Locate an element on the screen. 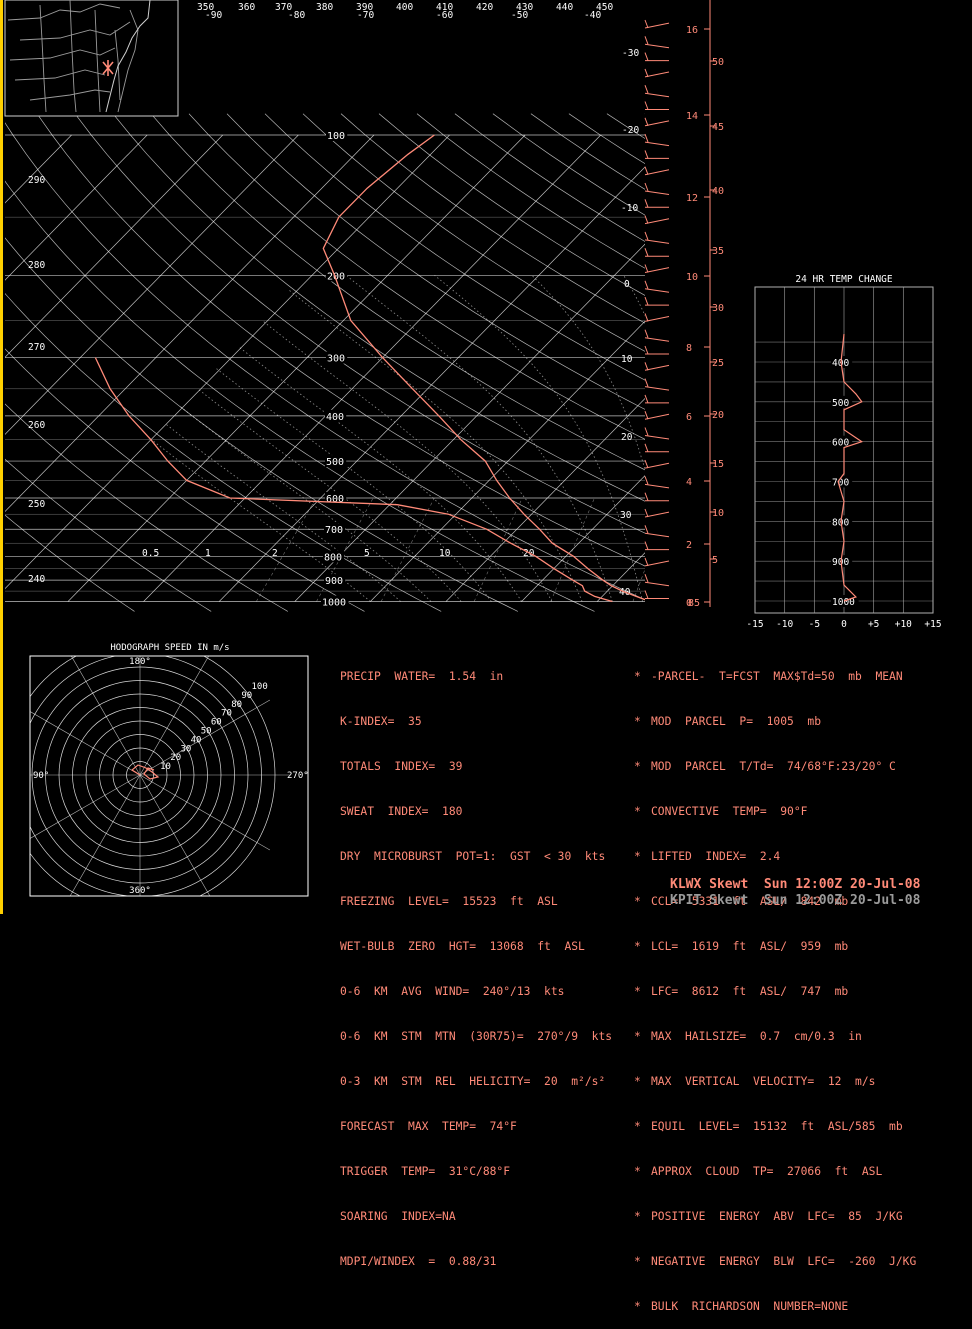  height-axis: 1614121086420504540353025201510585 is located at coordinates (705, 304).